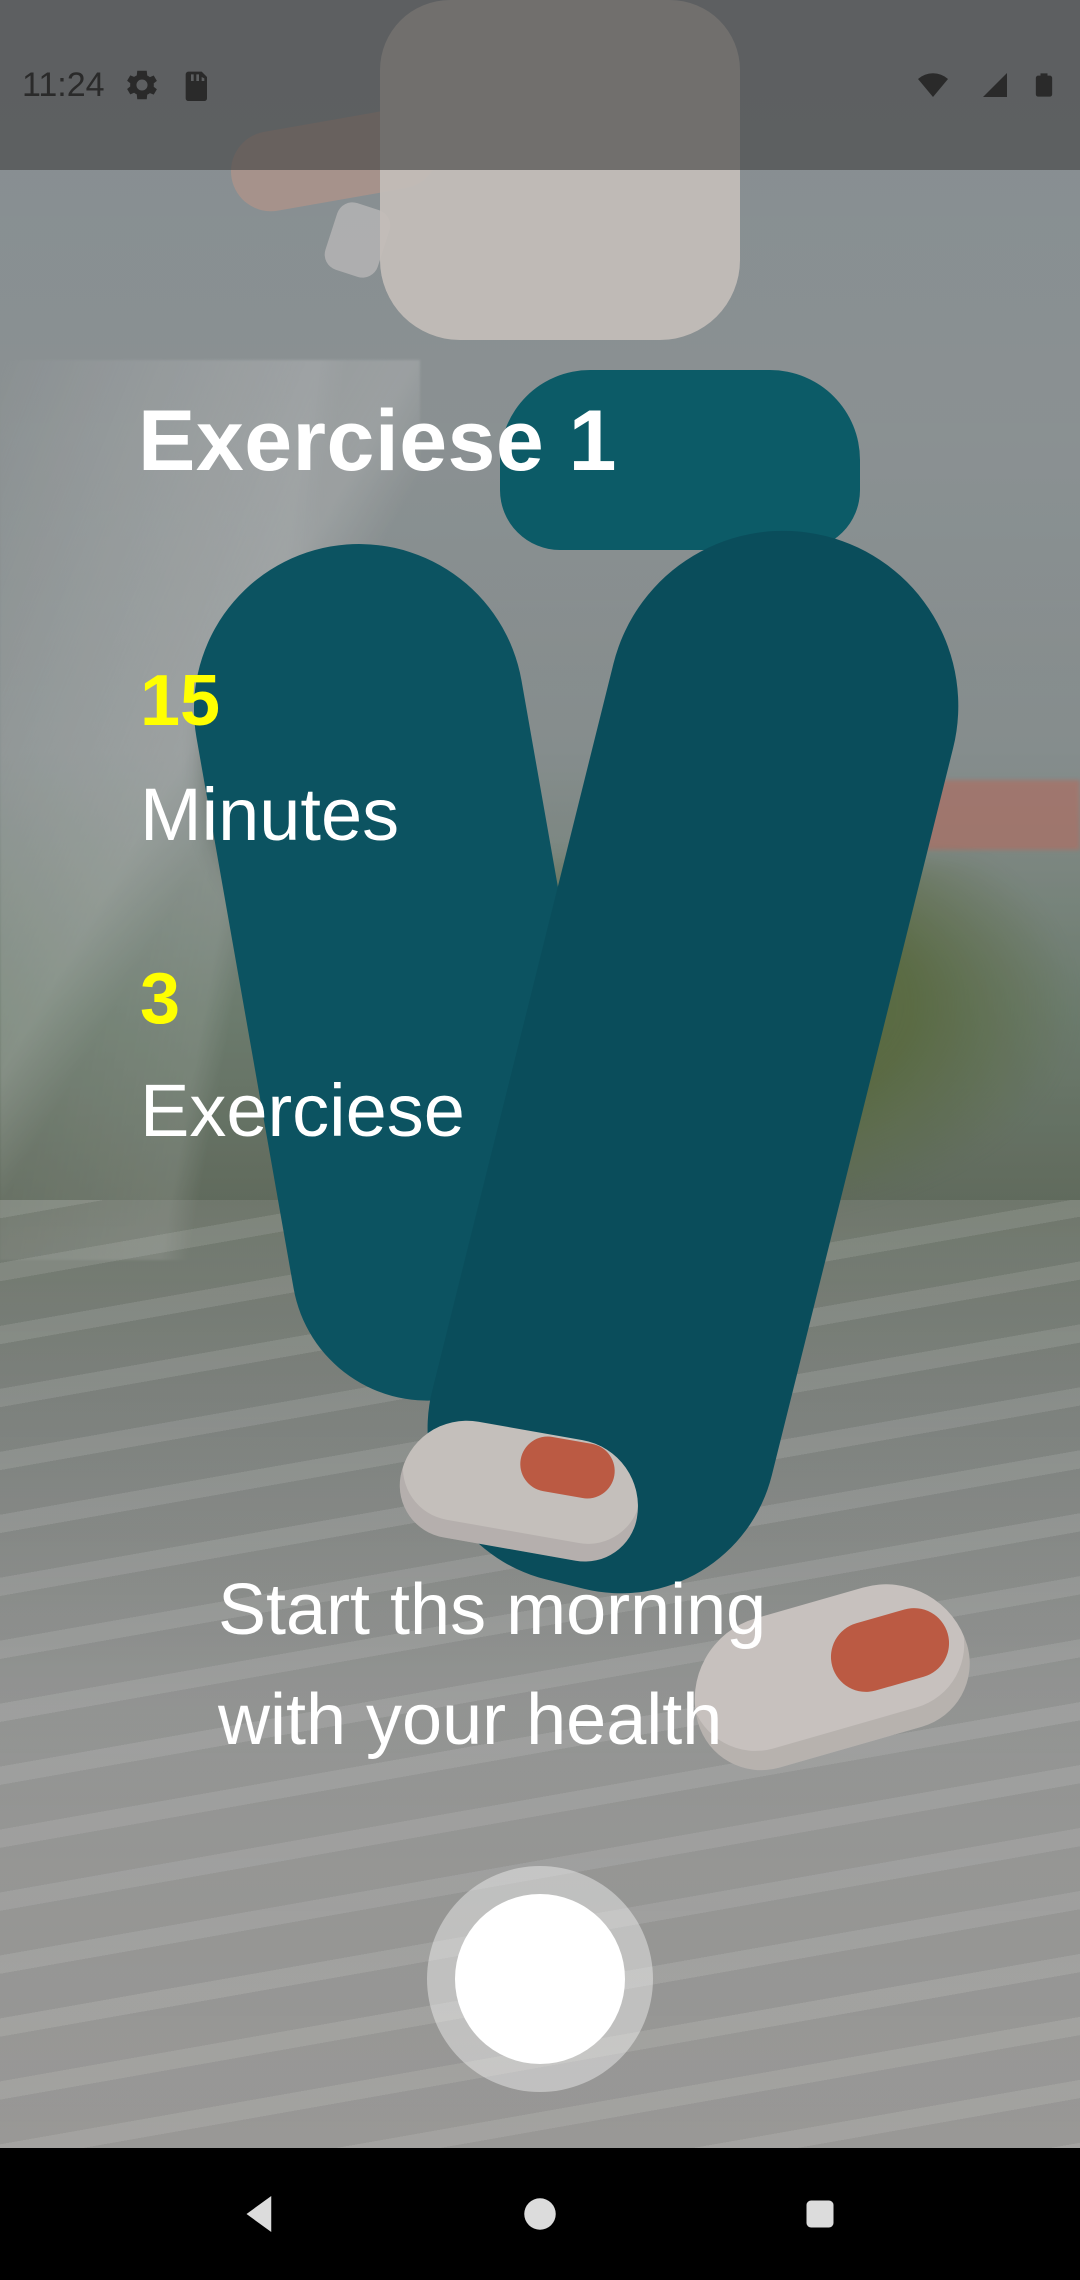 This screenshot has width=1080, height=2280. Describe the element at coordinates (142, 85) in the screenshot. I see `gear-icon` at that location.